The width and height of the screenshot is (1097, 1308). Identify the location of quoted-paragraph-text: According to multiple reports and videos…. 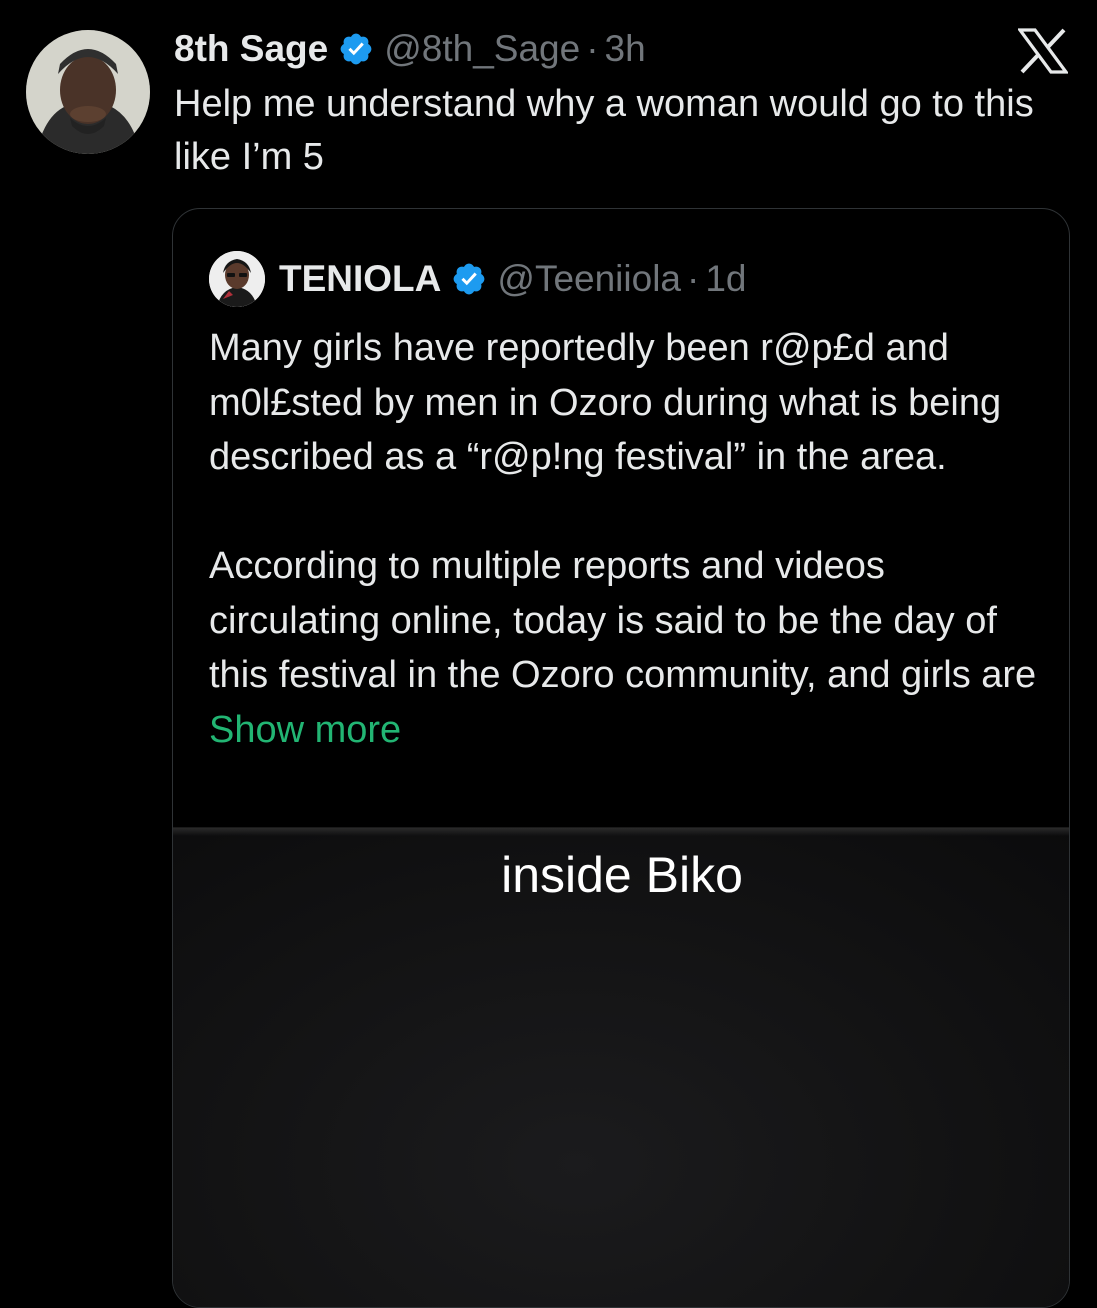
(623, 620).